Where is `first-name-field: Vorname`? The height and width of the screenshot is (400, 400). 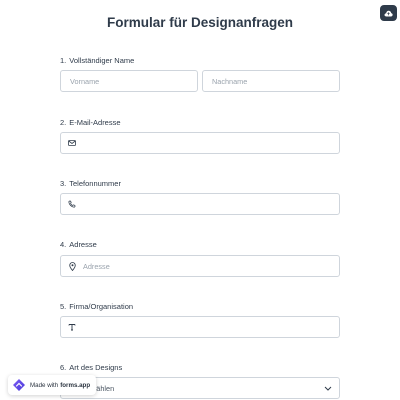 first-name-field: Vorname is located at coordinates (129, 81).